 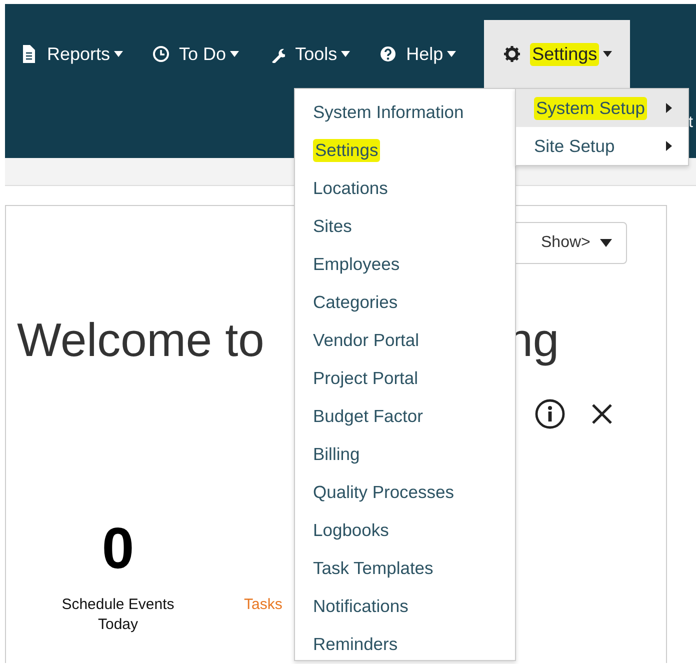 I want to click on document-icon, so click(x=29, y=54).